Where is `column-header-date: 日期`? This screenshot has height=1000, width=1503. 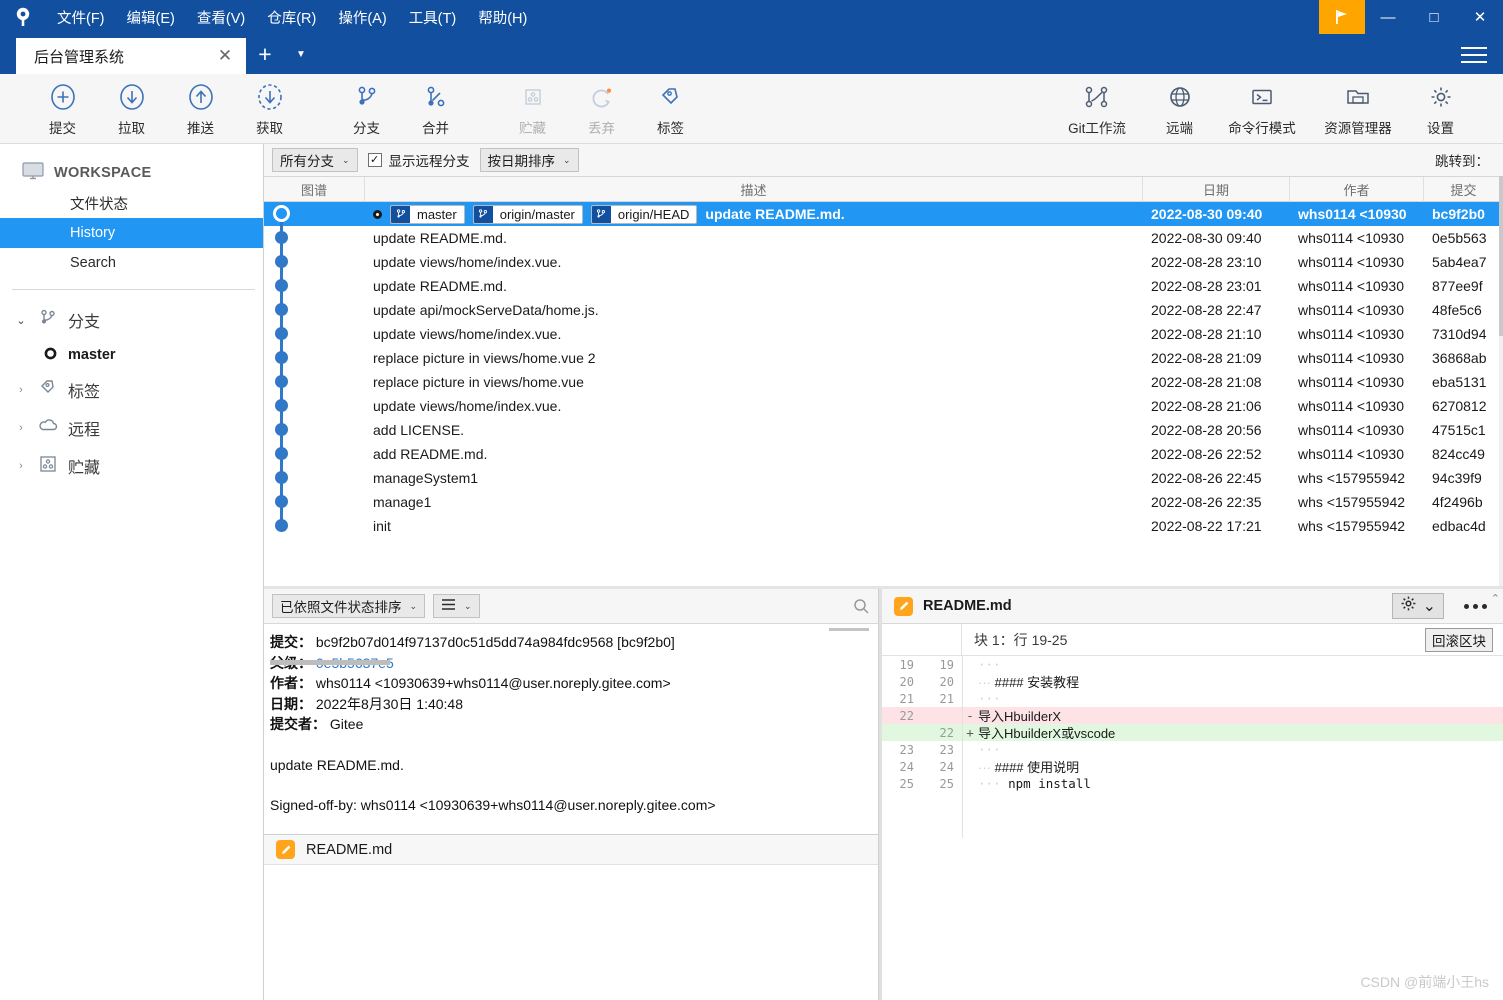
column-header-date: 日期 is located at coordinates (1216, 189).